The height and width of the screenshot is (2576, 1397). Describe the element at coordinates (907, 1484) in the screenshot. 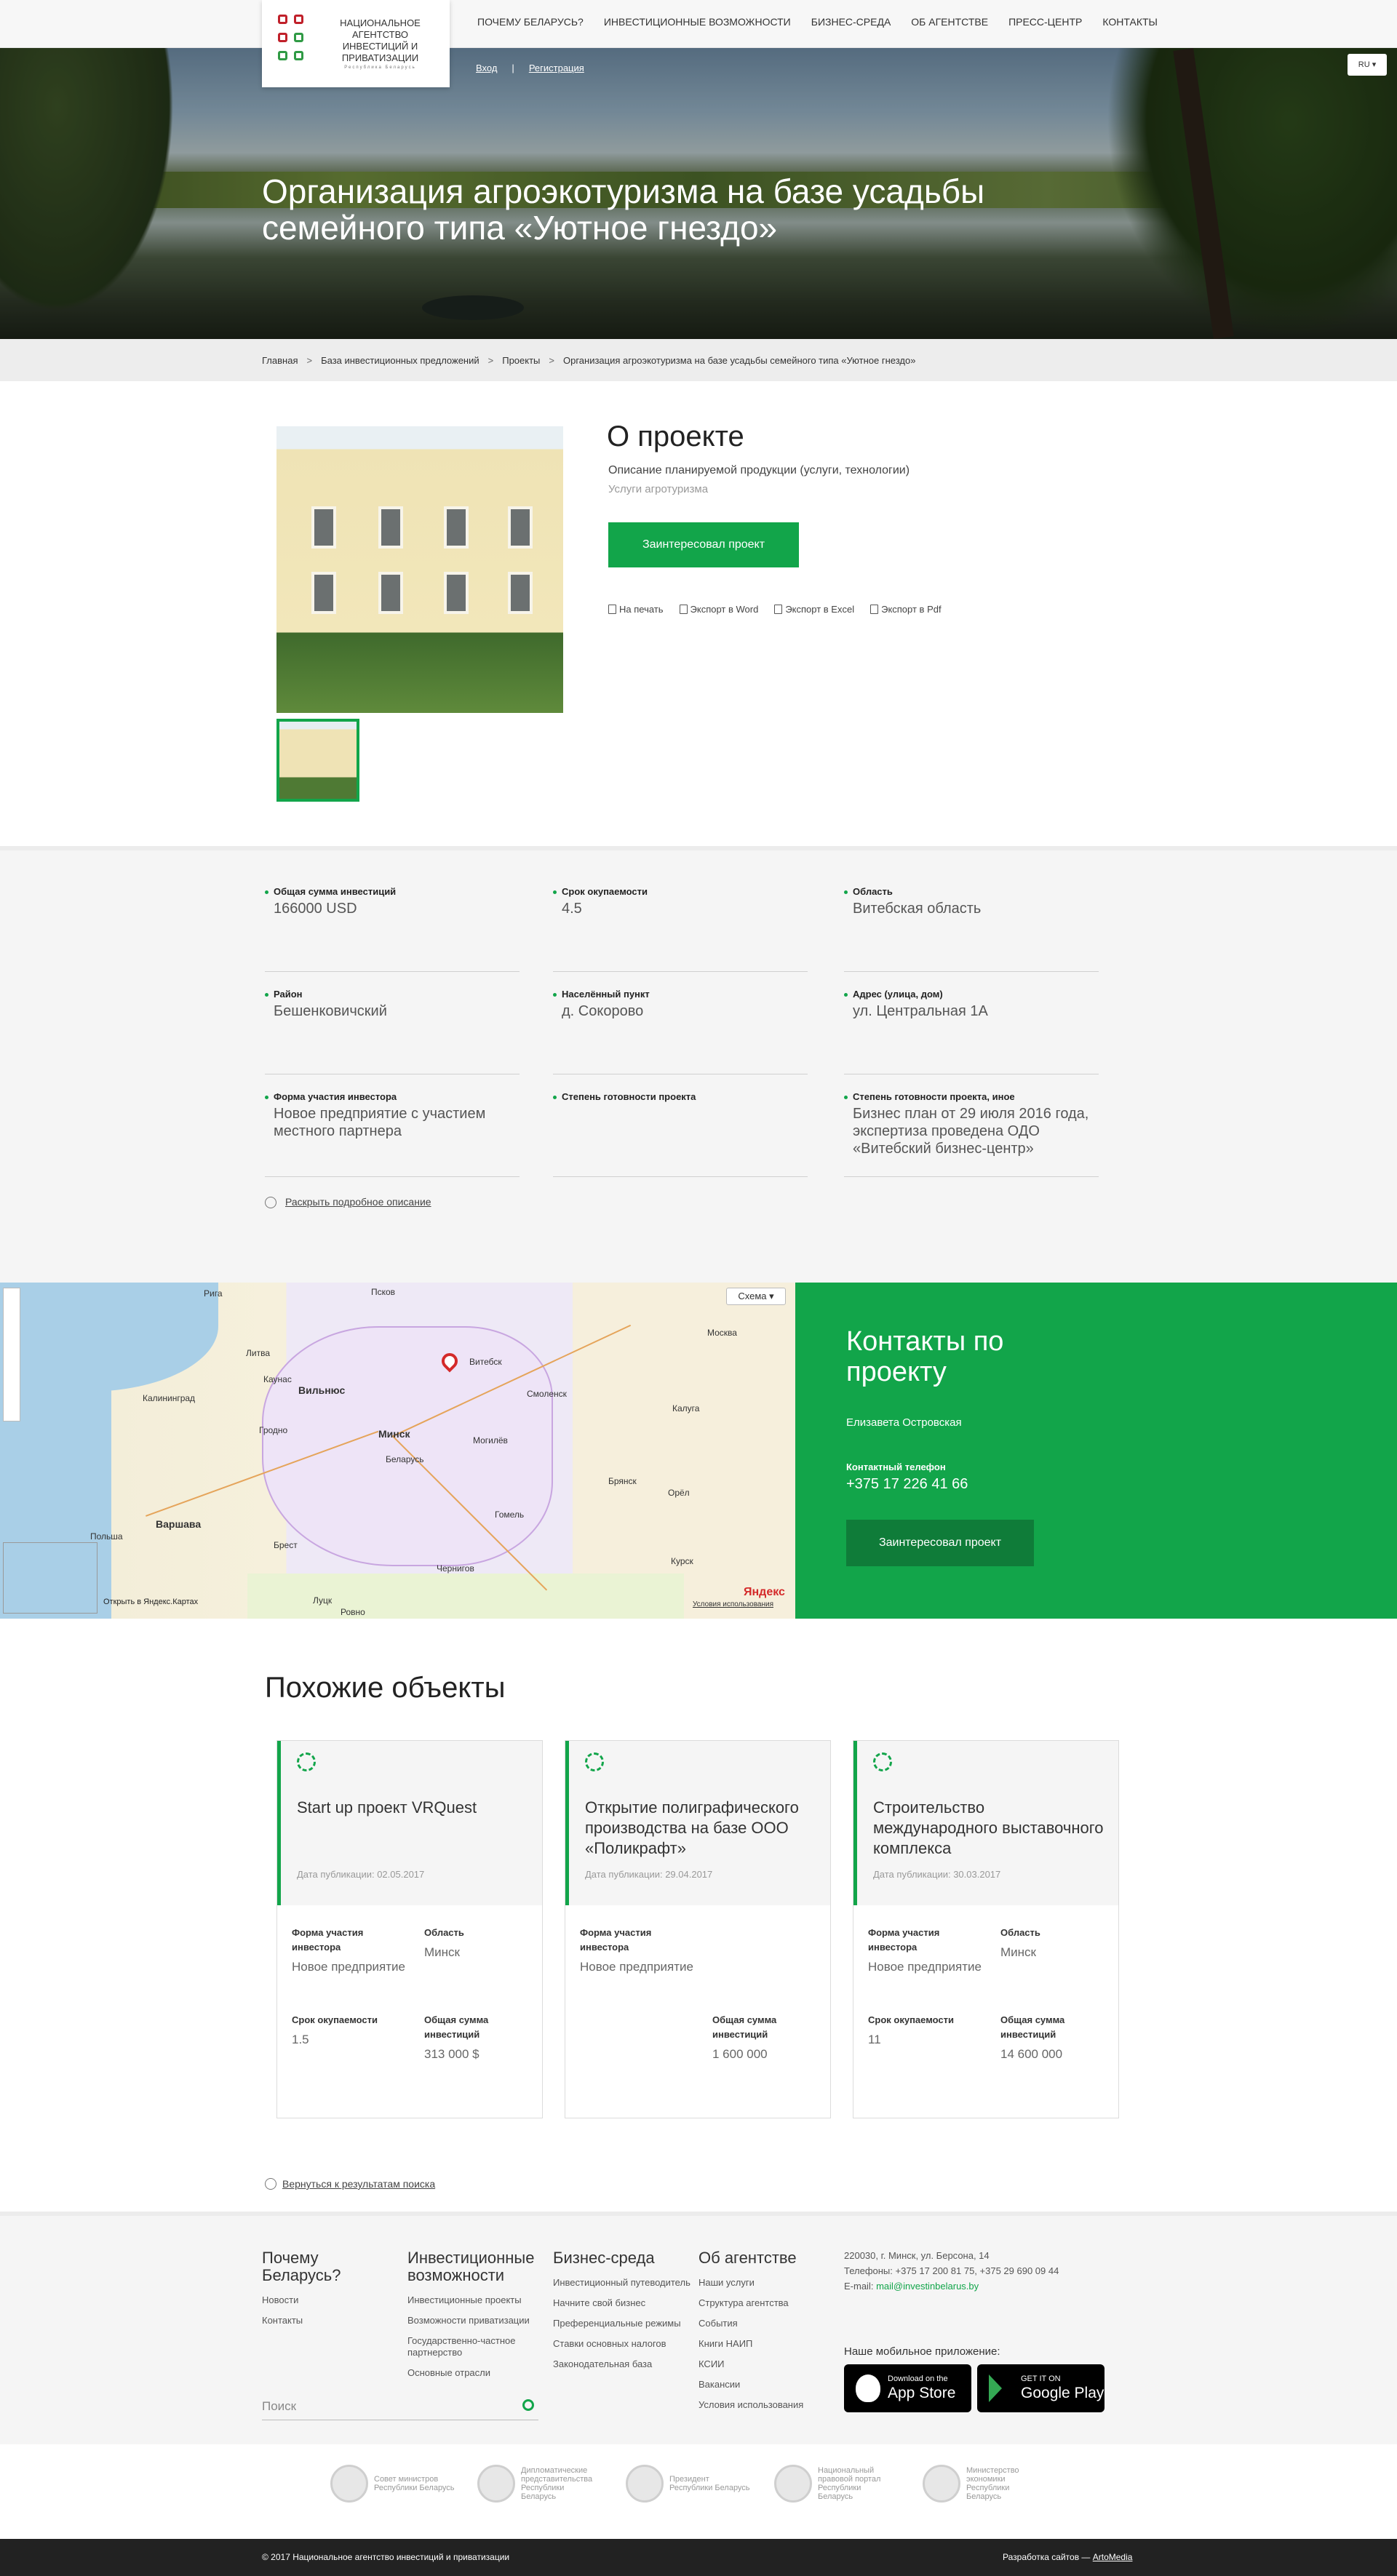

I see `contact-phone: +375 17 226 41 66` at that location.